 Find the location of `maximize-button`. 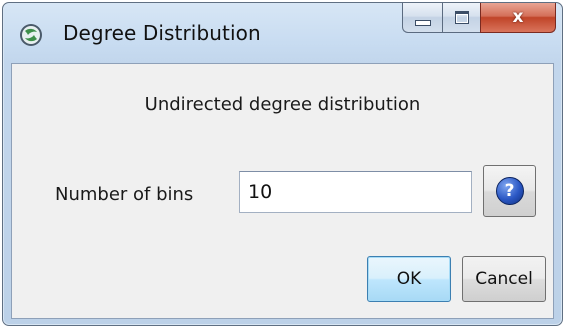

maximize-button is located at coordinates (461, 18).